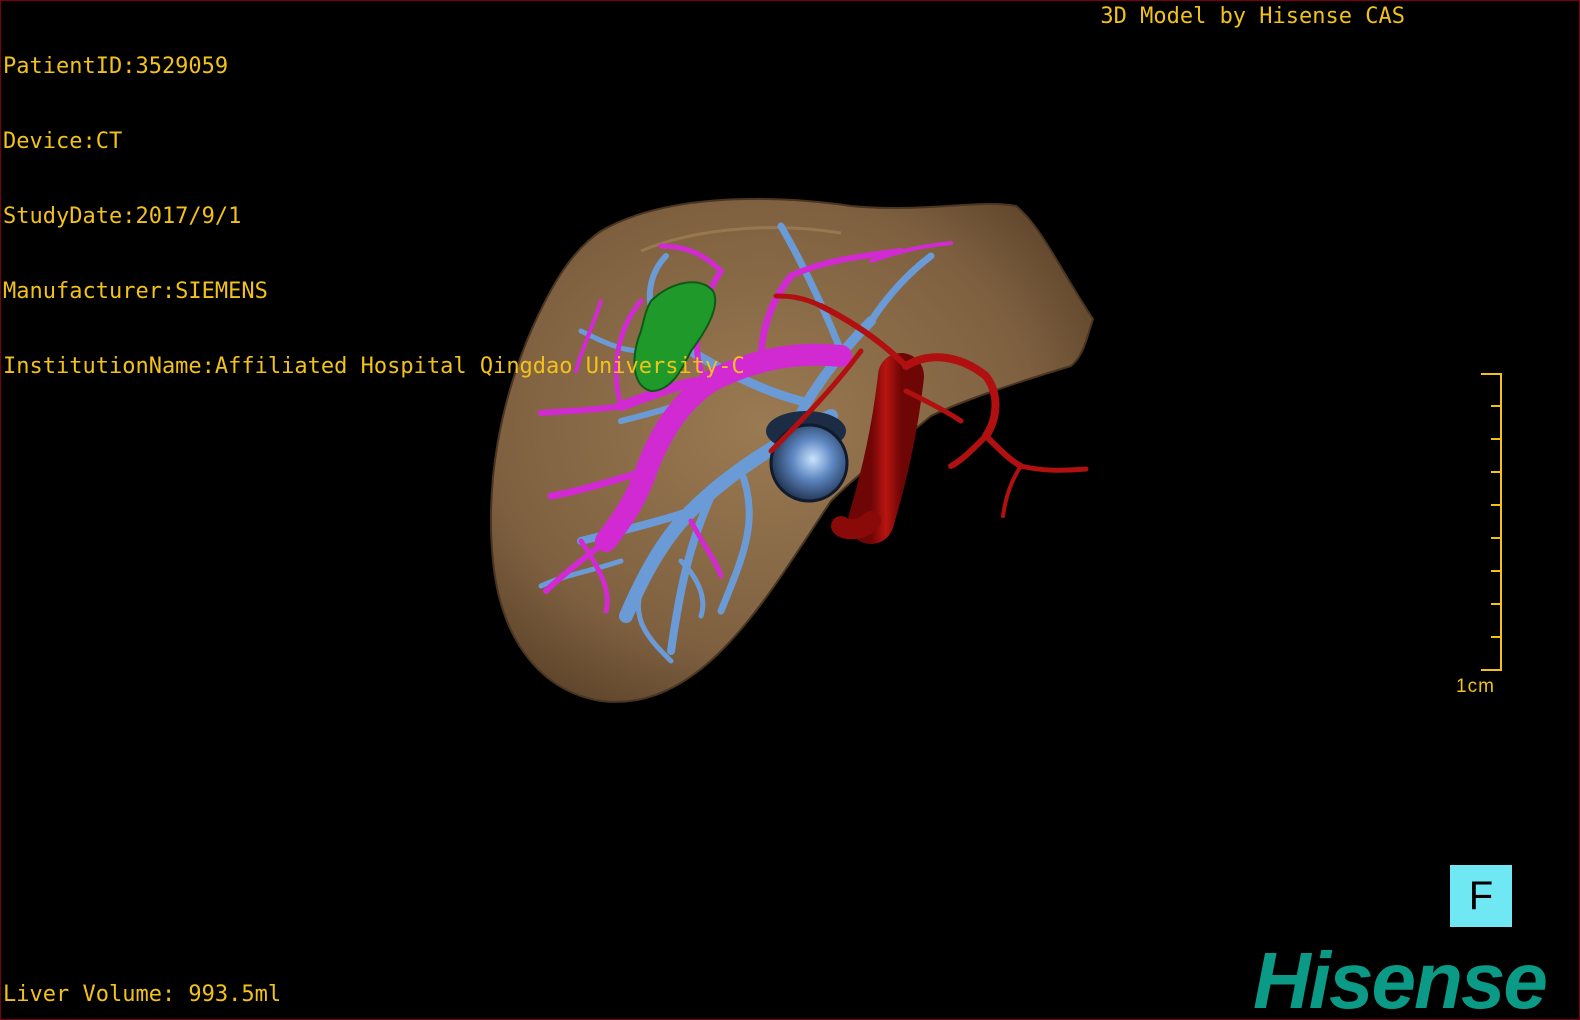 The image size is (1580, 1020). Describe the element at coordinates (1491, 522) in the screenshot. I see `scale-bar` at that location.